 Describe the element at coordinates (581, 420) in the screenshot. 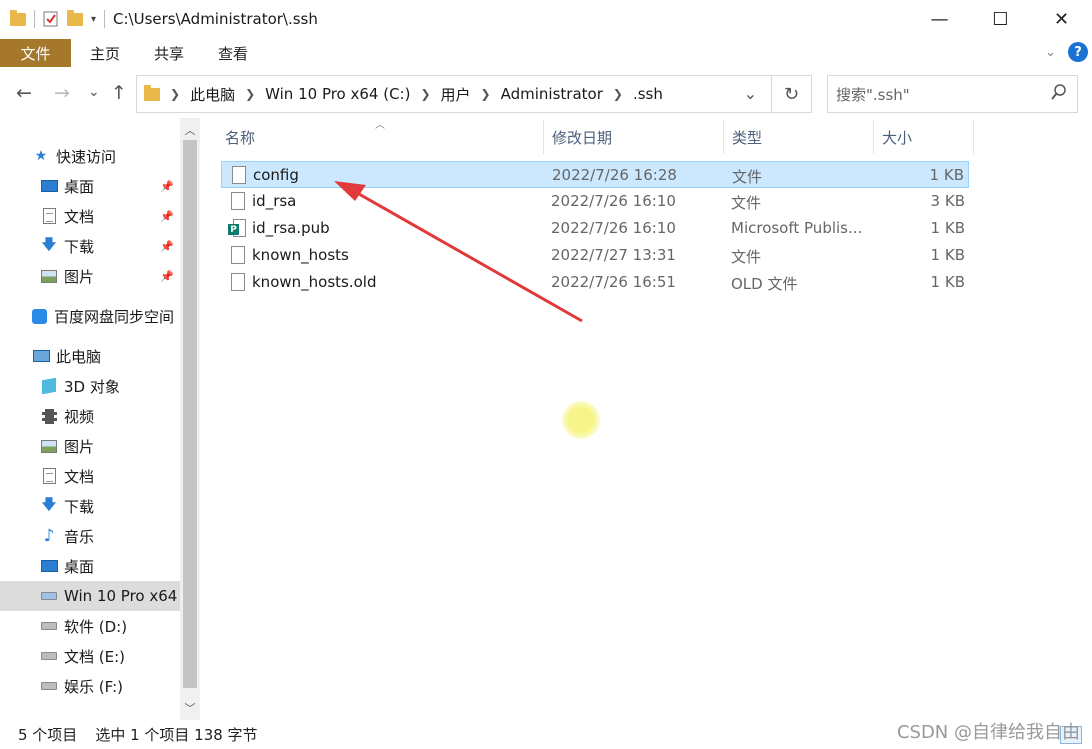

I see `mouse-cursor-highlight` at that location.